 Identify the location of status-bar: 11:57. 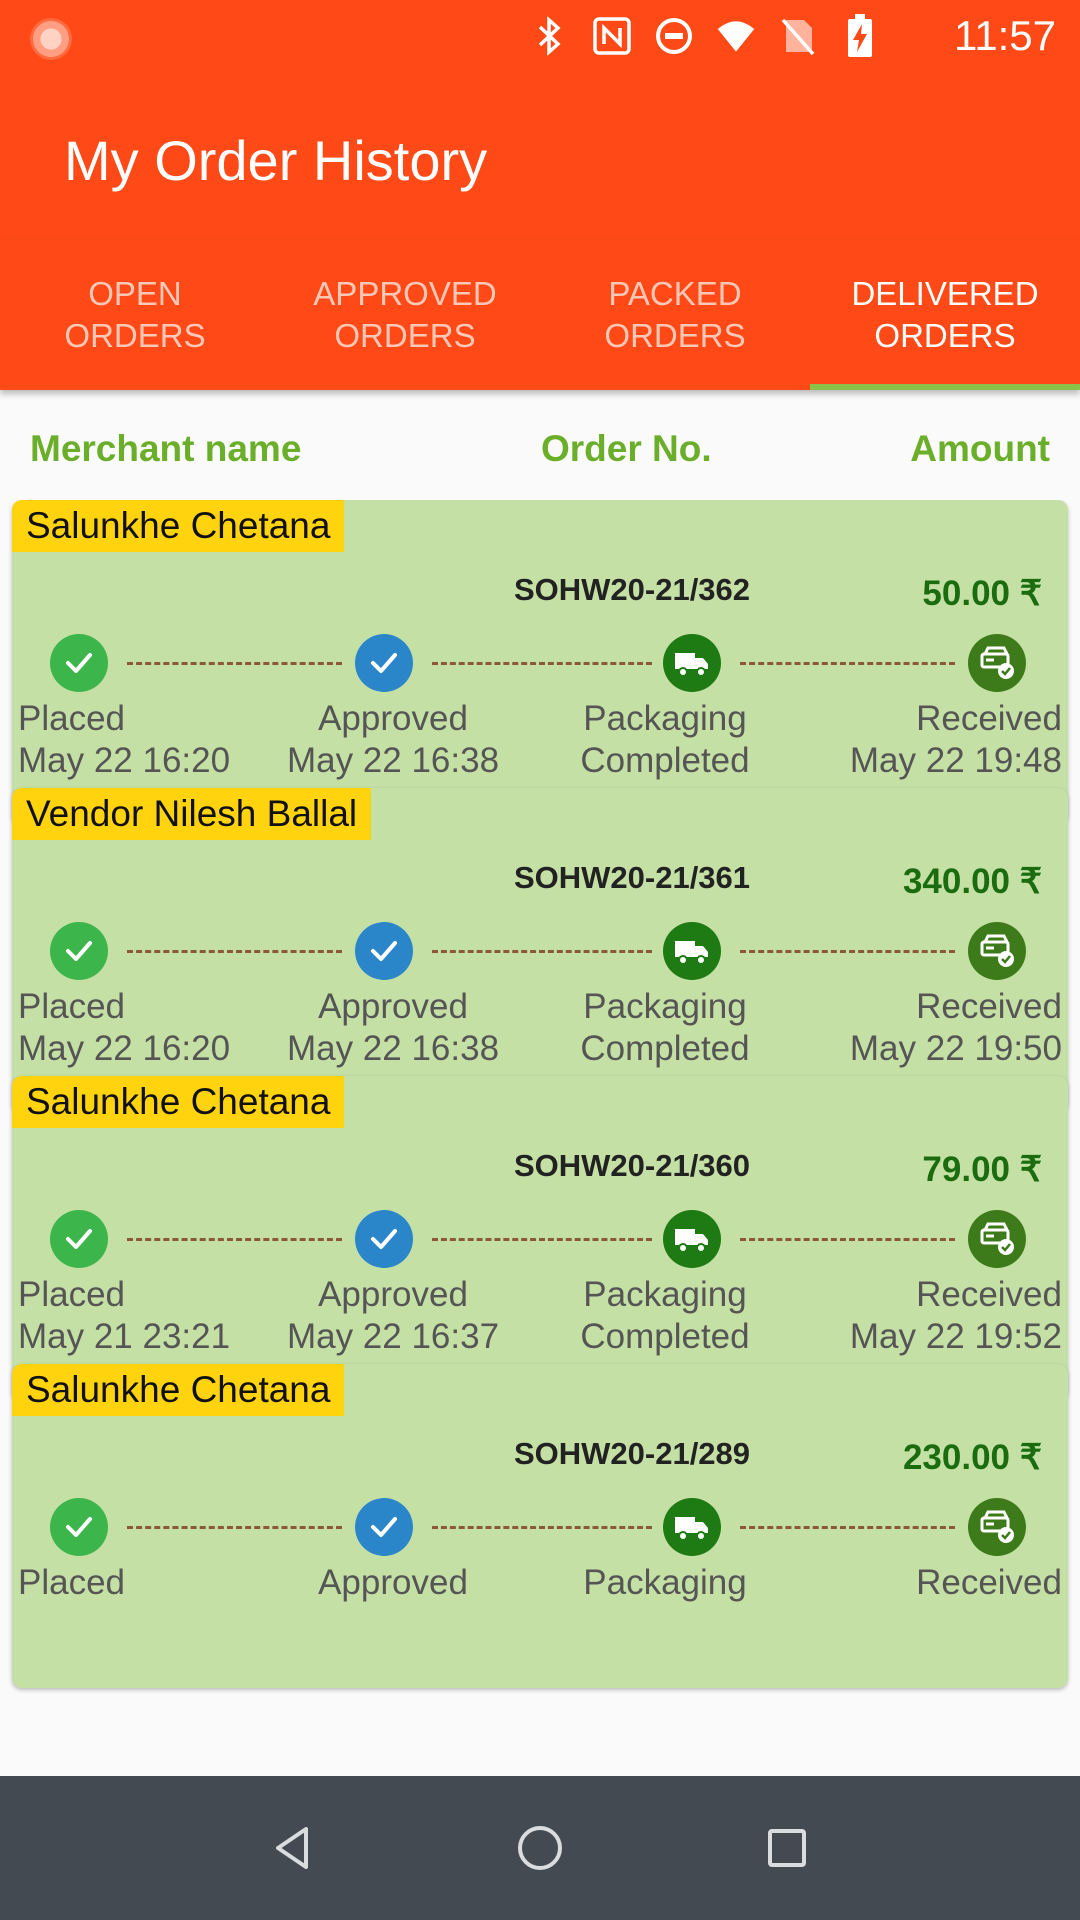
(540, 36).